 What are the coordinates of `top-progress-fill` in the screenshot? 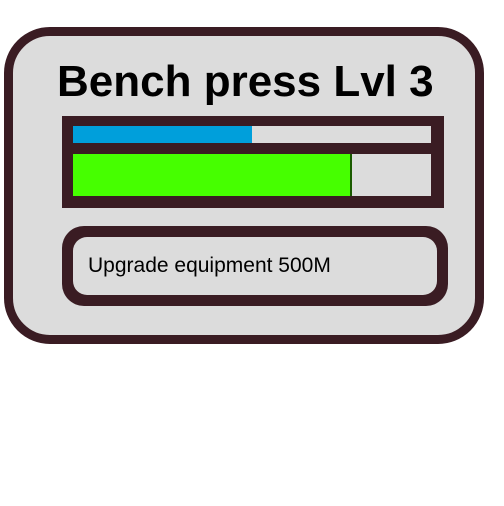 It's located at (162, 134).